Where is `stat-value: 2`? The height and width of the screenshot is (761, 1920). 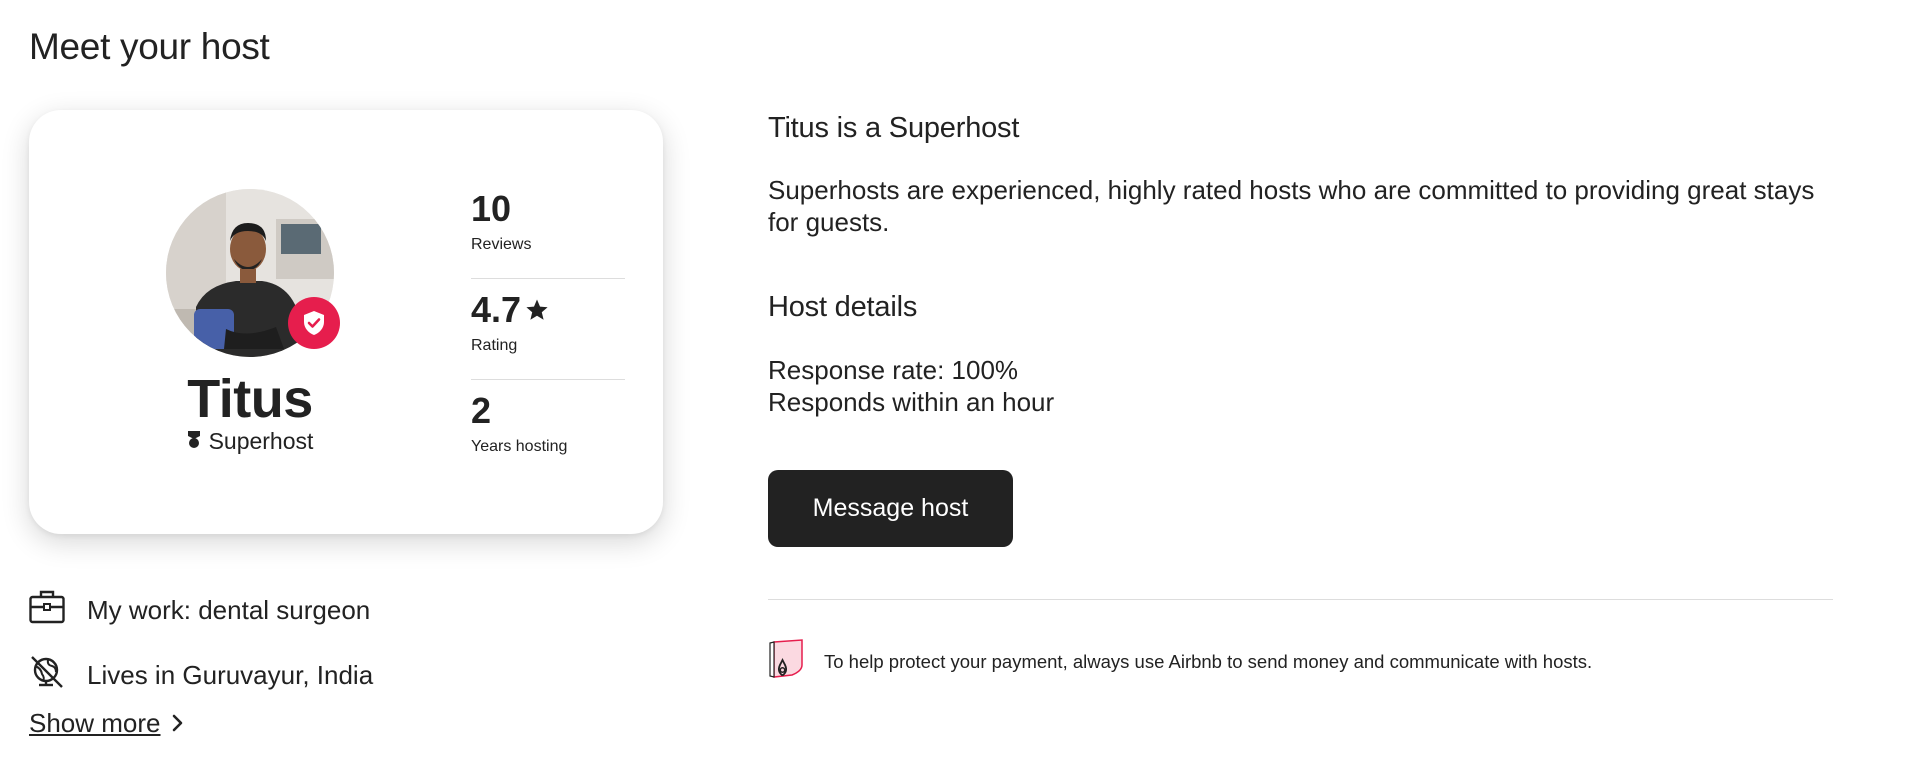
stat-value: 2 is located at coordinates (481, 410).